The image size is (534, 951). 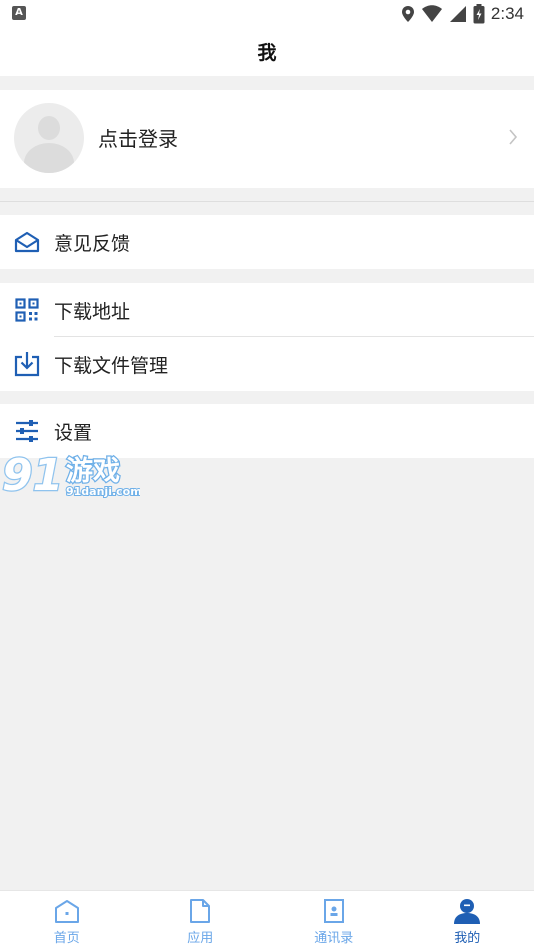 I want to click on menu-label-download-manager: 下载文件管理, so click(x=111, y=364).